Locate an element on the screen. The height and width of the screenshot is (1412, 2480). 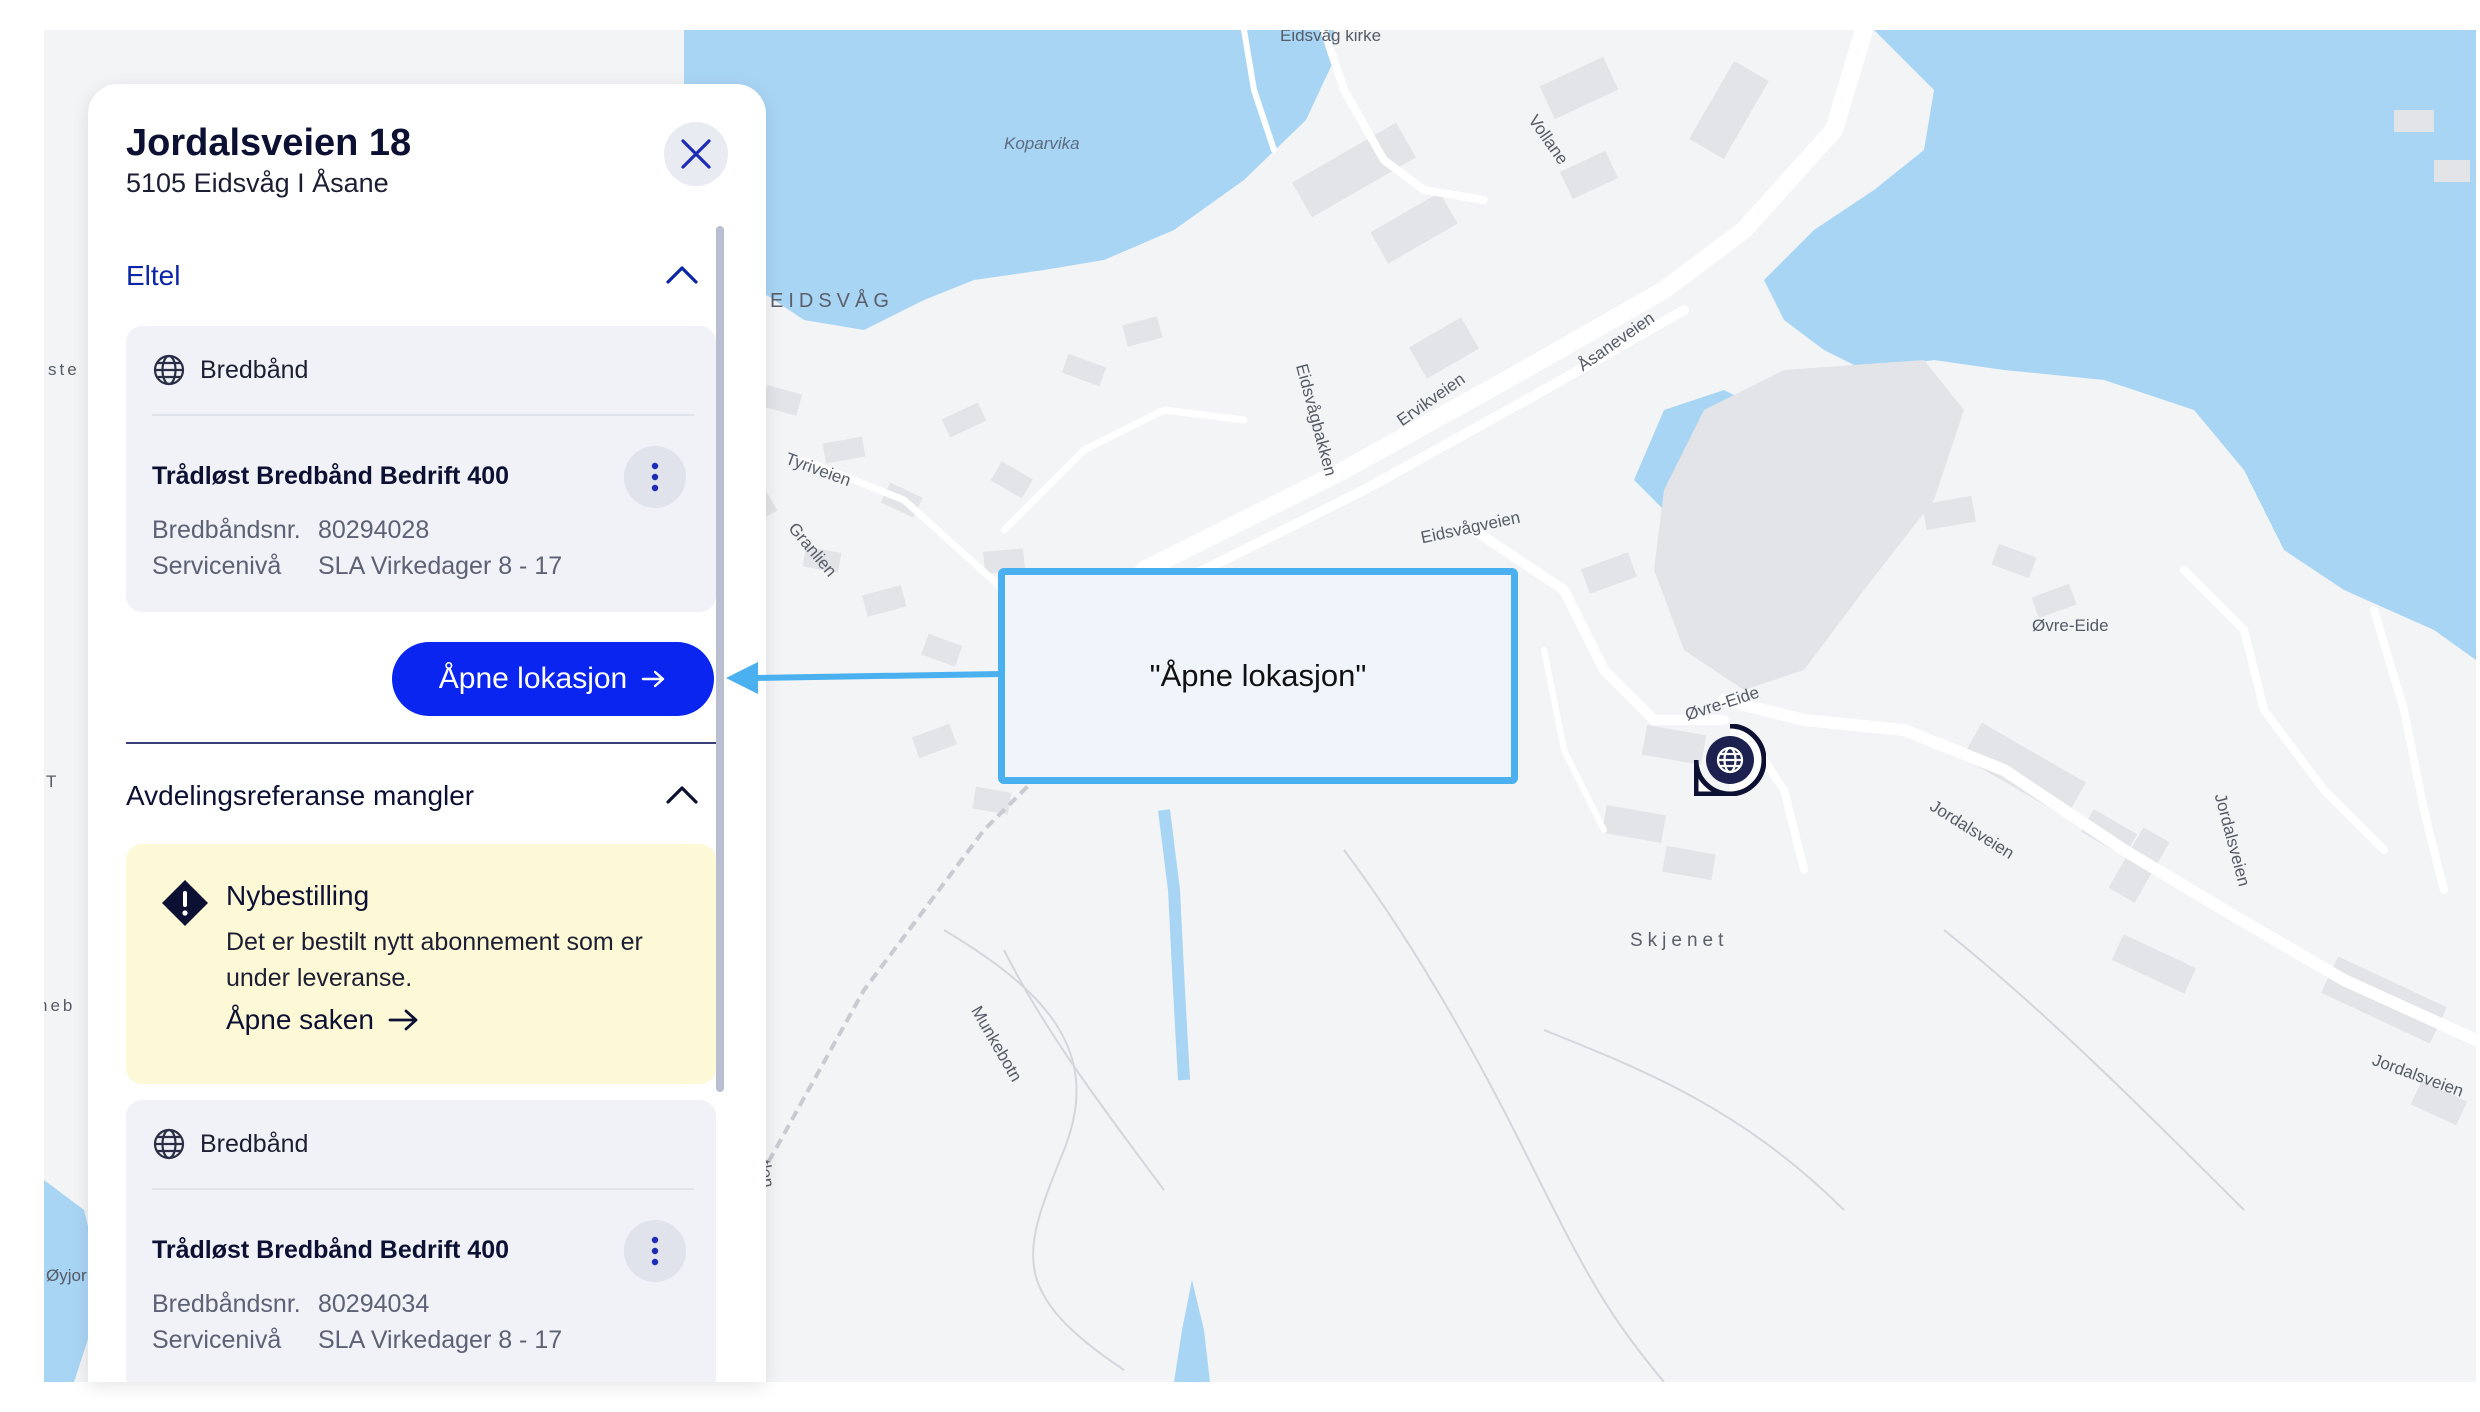
map-water-river is located at coordinates (1174, 945).